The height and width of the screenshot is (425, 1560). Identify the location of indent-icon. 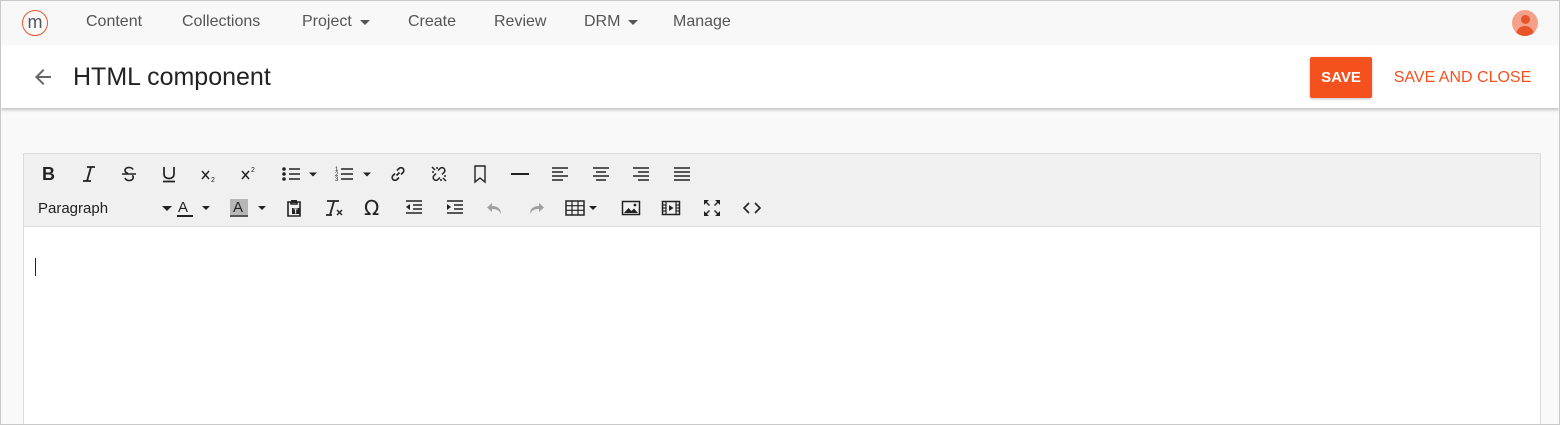
(455, 208).